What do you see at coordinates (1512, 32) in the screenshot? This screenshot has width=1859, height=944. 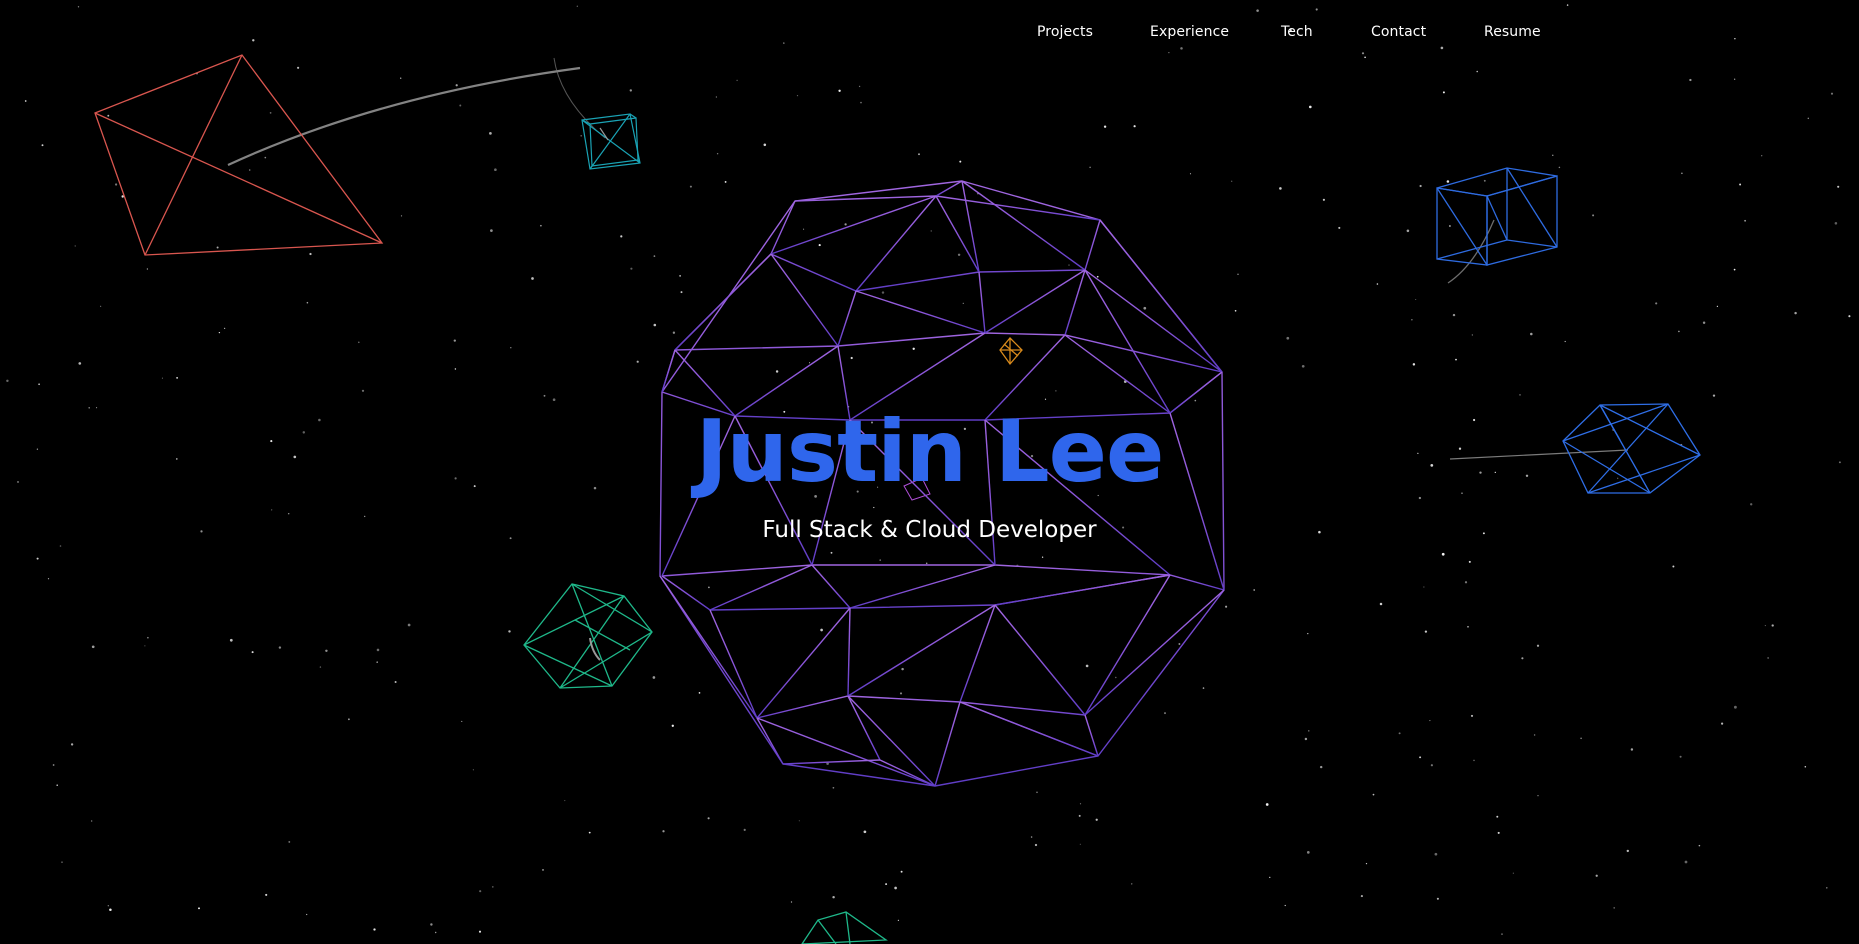 I see `nav-link-resume: Resume` at bounding box center [1512, 32].